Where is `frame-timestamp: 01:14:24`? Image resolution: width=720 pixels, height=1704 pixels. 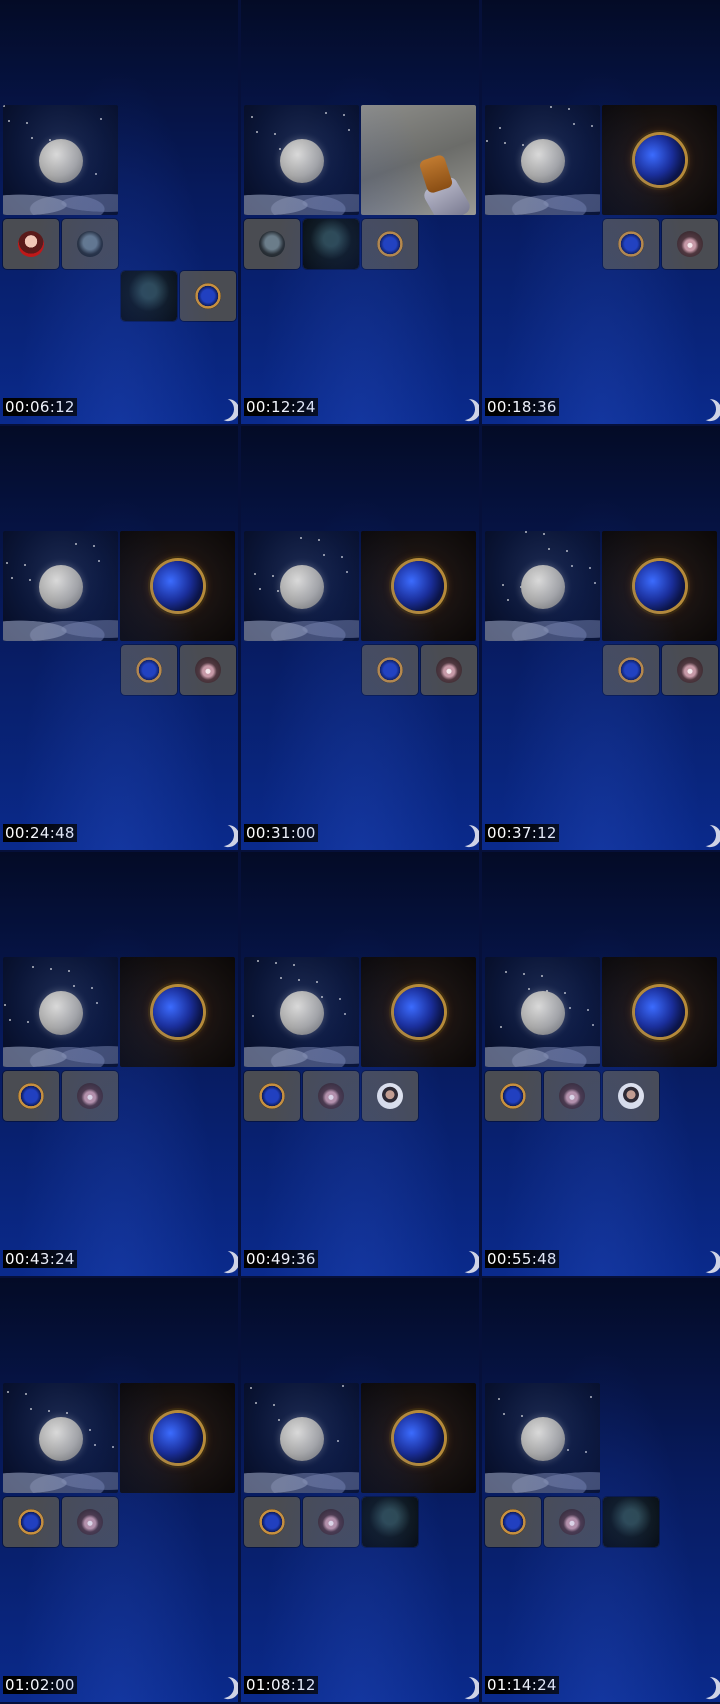
frame-timestamp: 01:14:24 is located at coordinates (522, 1685).